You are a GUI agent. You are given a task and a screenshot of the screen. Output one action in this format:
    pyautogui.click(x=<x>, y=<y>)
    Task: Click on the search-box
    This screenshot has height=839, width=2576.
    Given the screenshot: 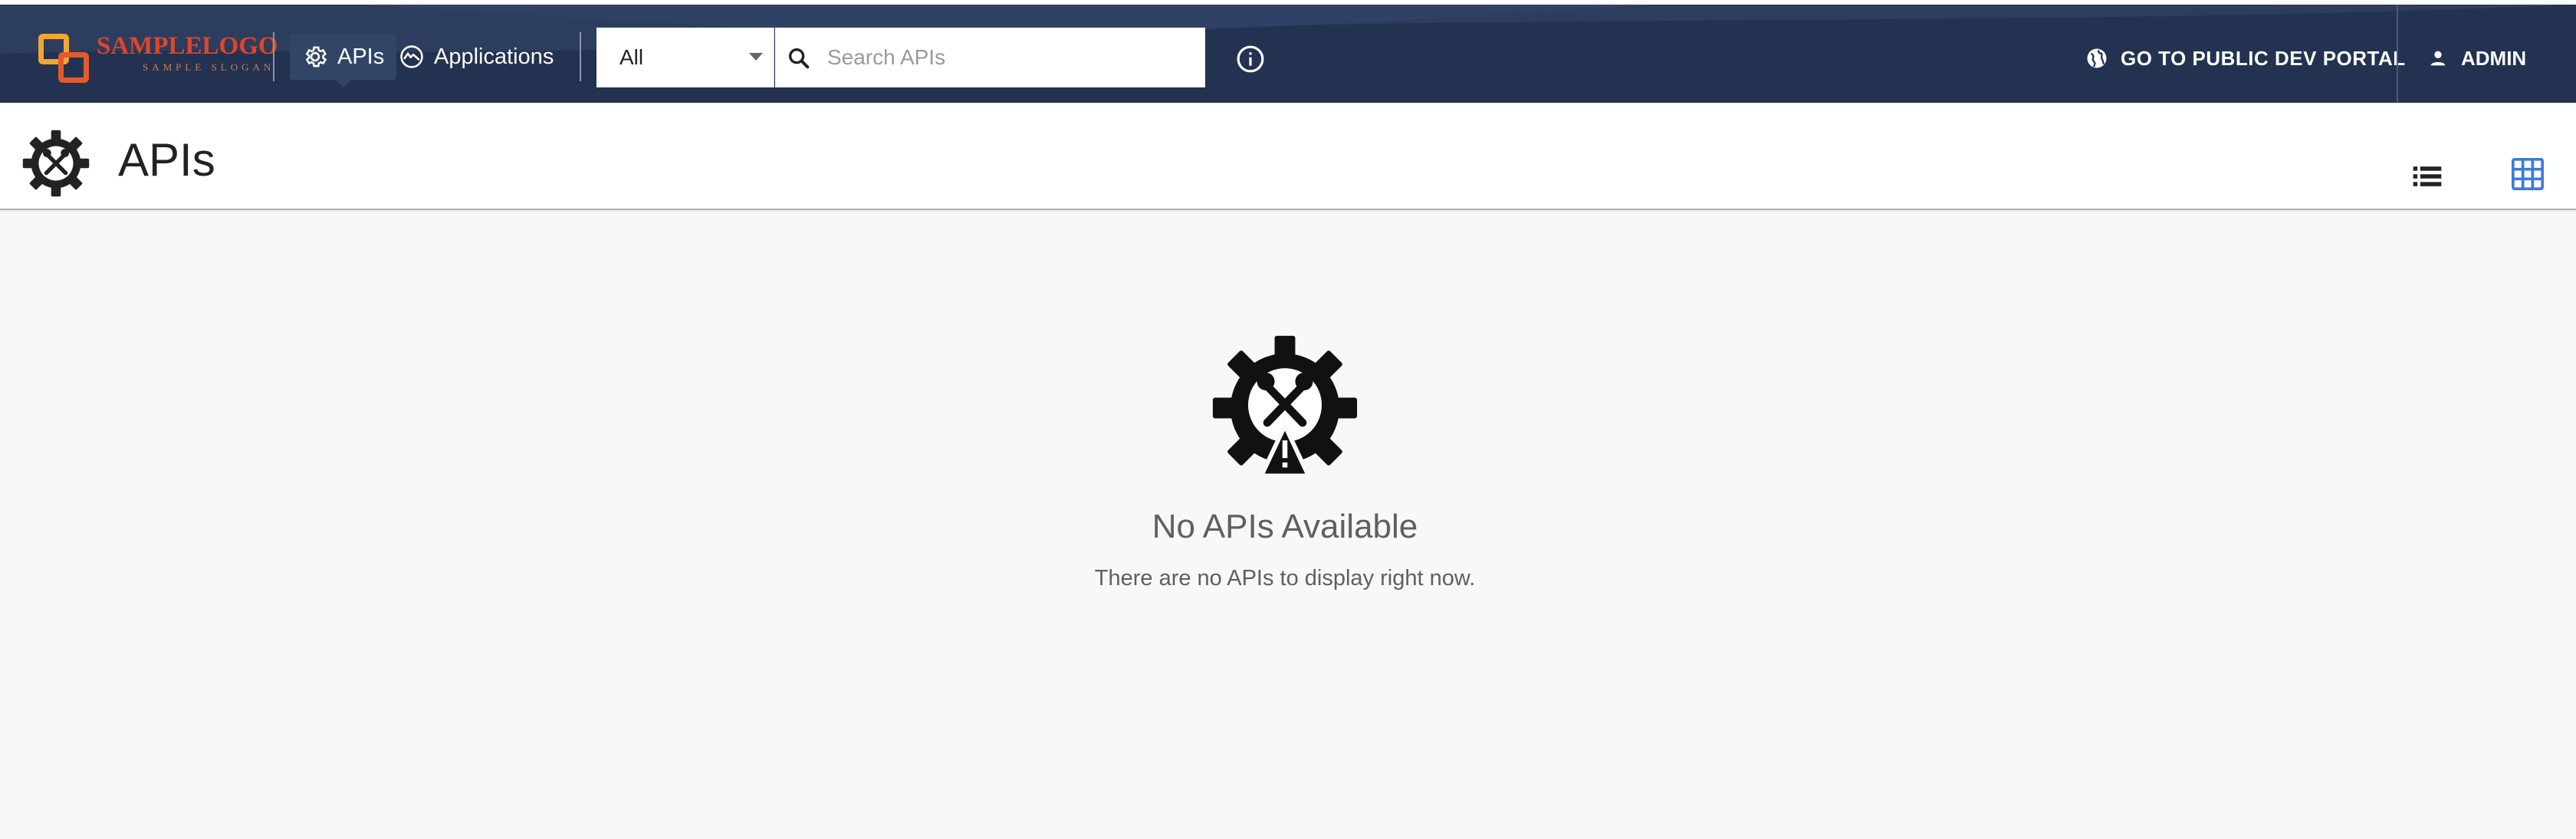 What is the action you would take?
    pyautogui.click(x=990, y=58)
    